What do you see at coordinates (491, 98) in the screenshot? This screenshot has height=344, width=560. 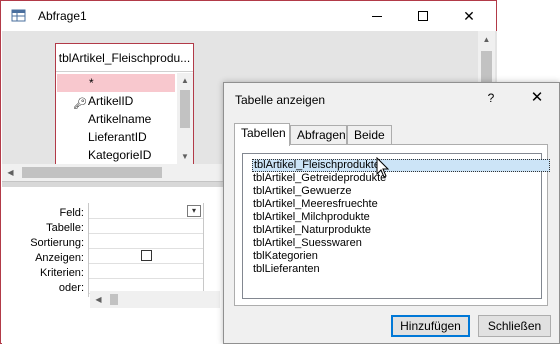 I see `help-button: ?` at bounding box center [491, 98].